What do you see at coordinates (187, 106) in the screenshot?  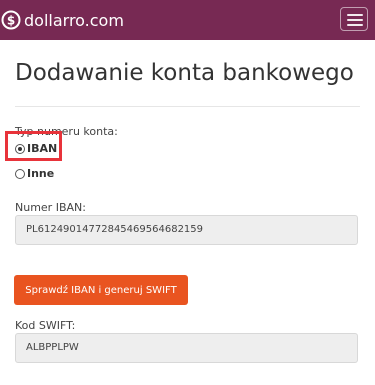 I see `divider` at bounding box center [187, 106].